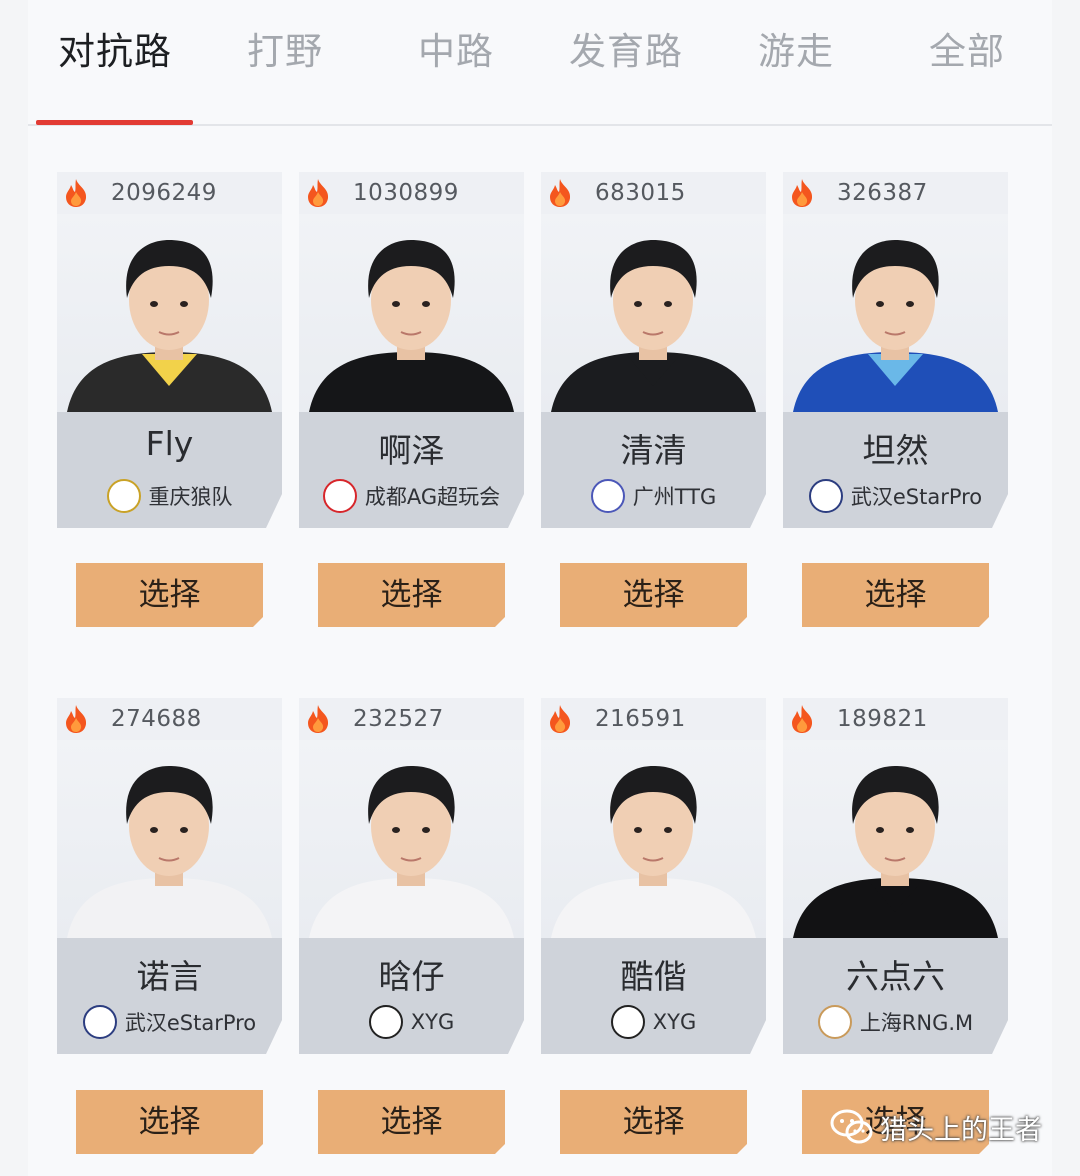  I want to click on tab-bot-lane: 发育路, so click(626, 52).